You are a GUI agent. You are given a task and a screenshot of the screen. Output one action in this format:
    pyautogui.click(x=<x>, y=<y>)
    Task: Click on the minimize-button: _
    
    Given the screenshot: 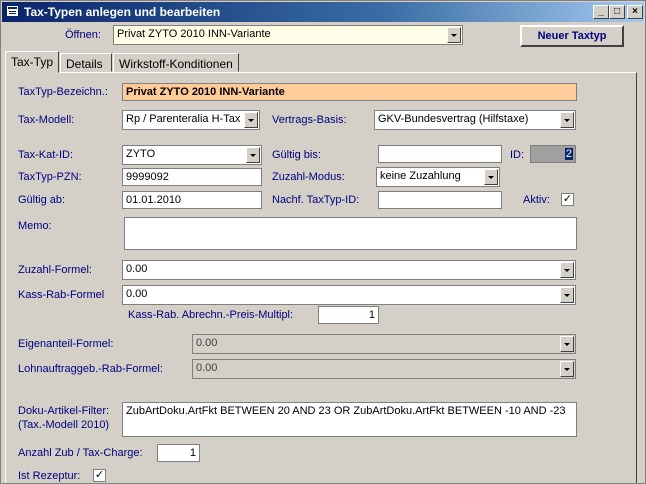 What is the action you would take?
    pyautogui.click(x=601, y=12)
    